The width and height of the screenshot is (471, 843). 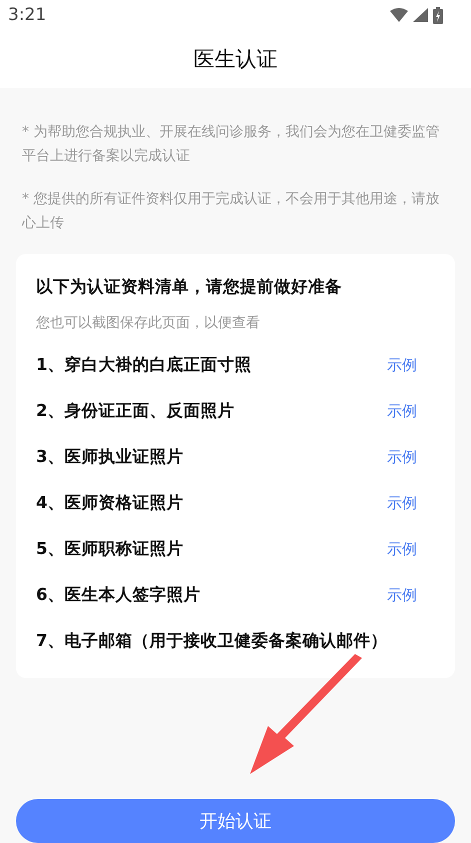 I want to click on notice-text: * 为帮助您合规执业、开展在线问诊服务，我们会为您在卫健委监管平台上进行备案以完成认证, so click(x=230, y=144).